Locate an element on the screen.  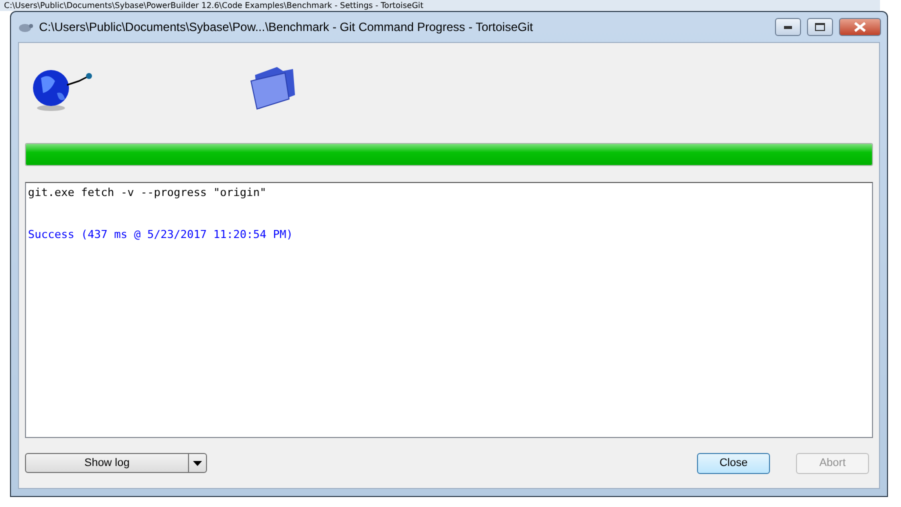
success-message: Success (437 ms @ 5/23/2017 11:20:54 PM) is located at coordinates (161, 235).